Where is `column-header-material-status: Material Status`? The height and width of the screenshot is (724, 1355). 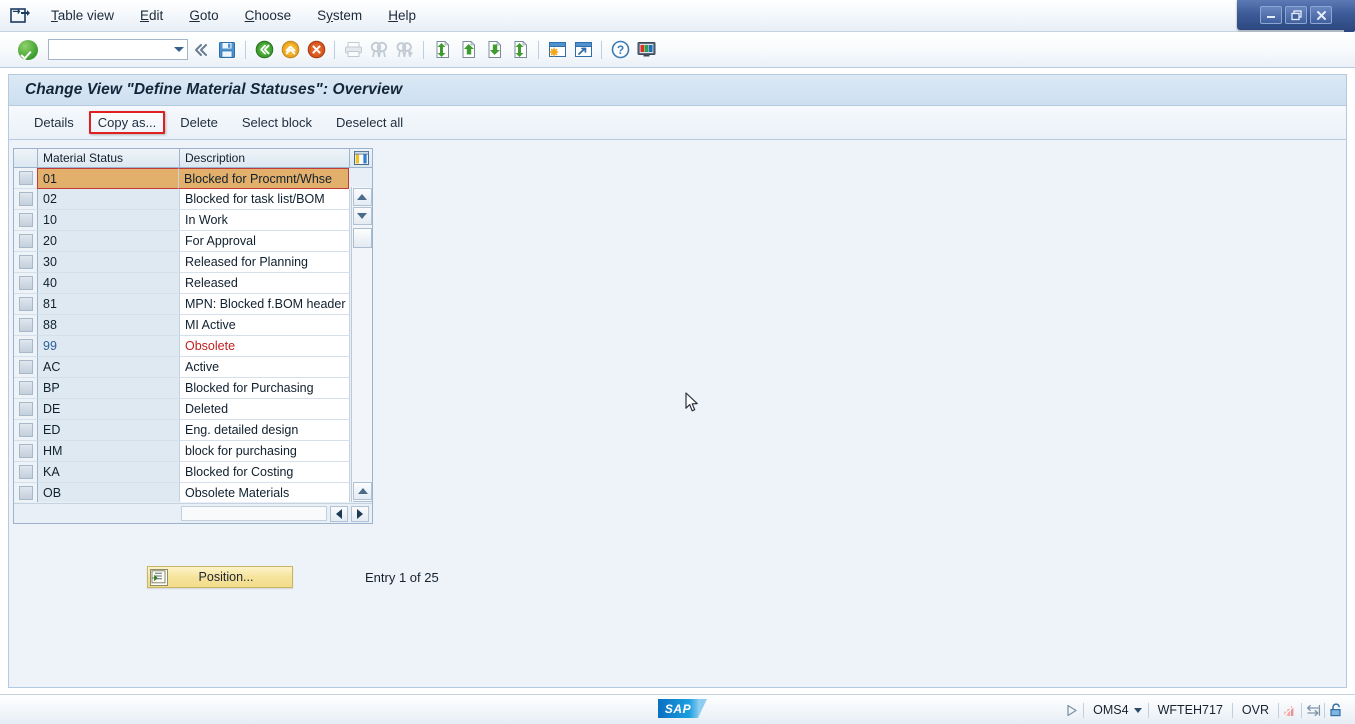
column-header-material-status: Material Status is located at coordinates (109, 158).